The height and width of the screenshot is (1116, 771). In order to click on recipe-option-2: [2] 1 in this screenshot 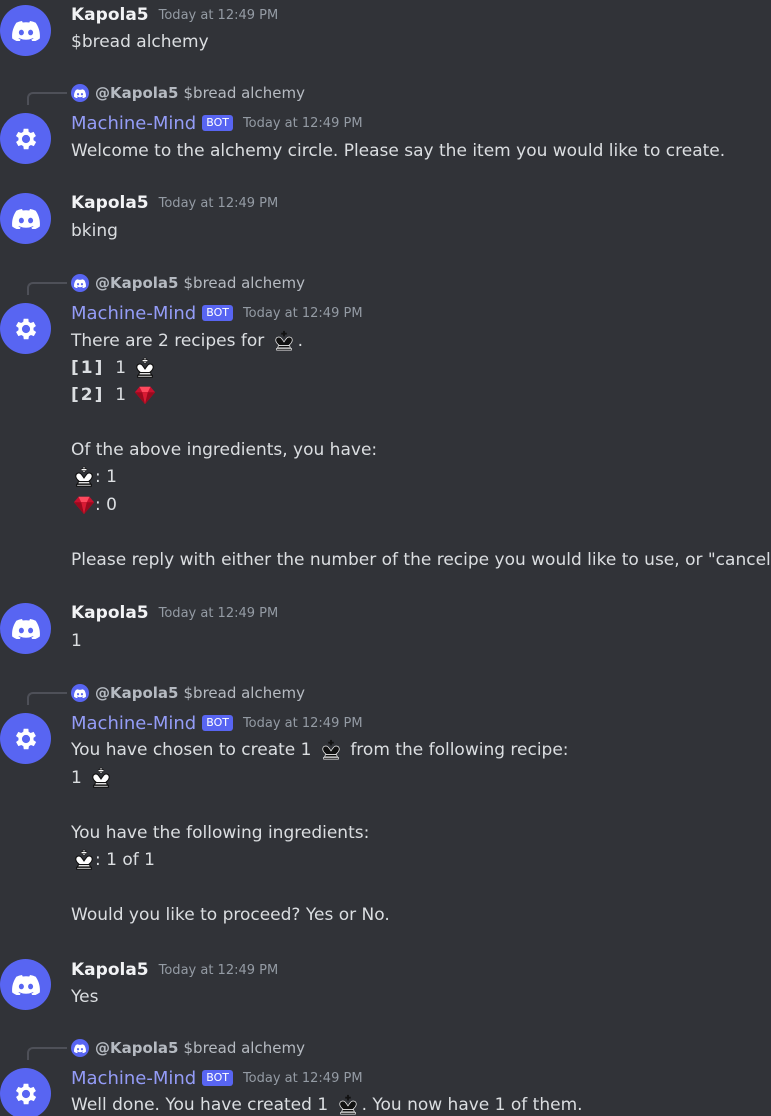, I will do `click(115, 395)`.